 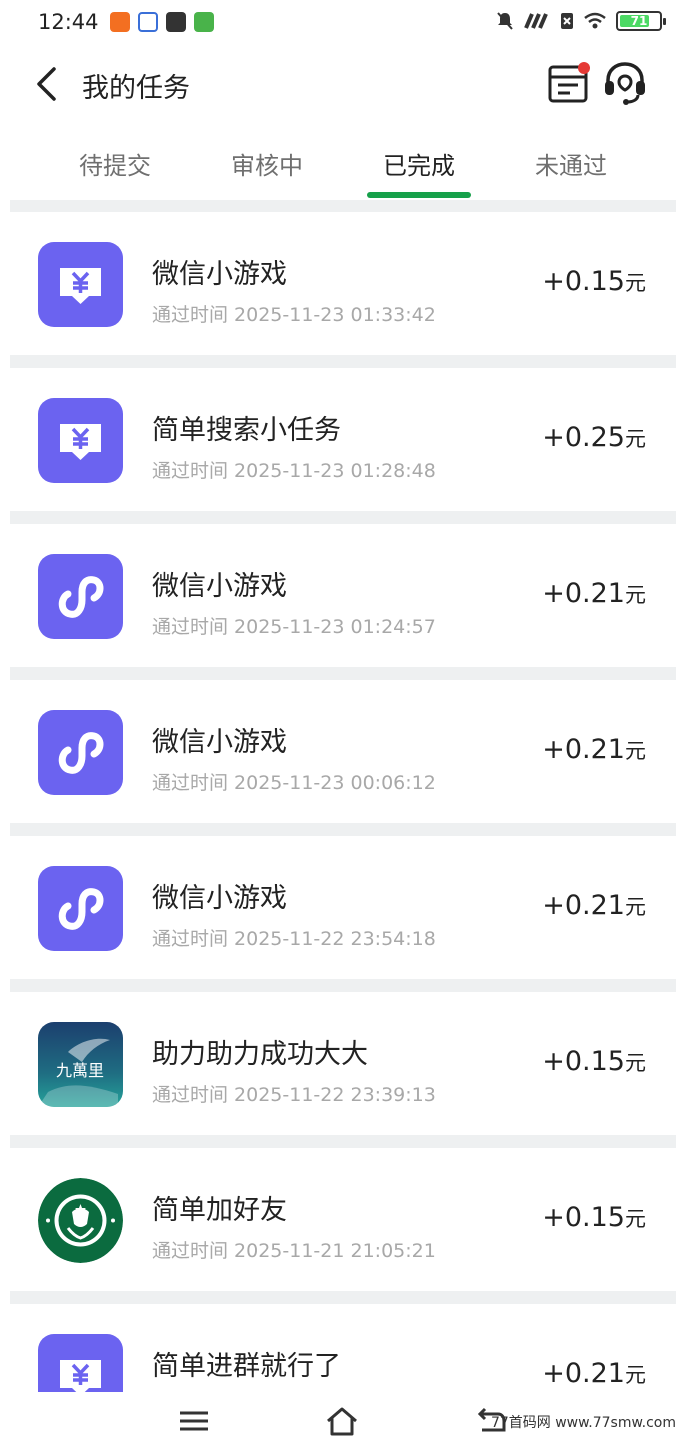 What do you see at coordinates (343, 83) in the screenshot?
I see `page-header: 我的任务` at bounding box center [343, 83].